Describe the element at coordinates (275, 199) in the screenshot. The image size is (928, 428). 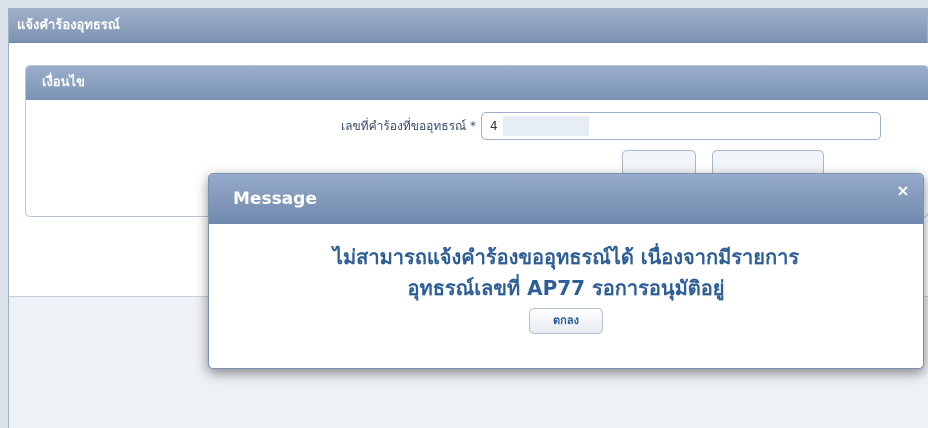
I see `dialog-title: Message` at that location.